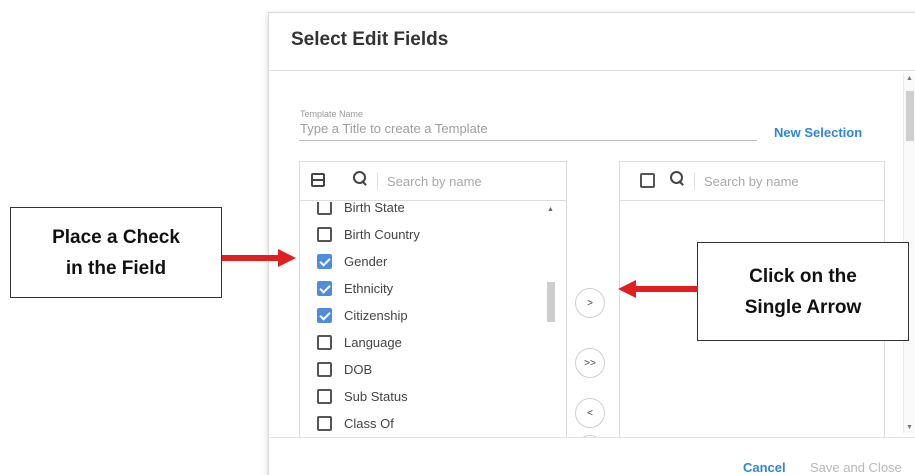  I want to click on field-label: Birth Country, so click(382, 234).